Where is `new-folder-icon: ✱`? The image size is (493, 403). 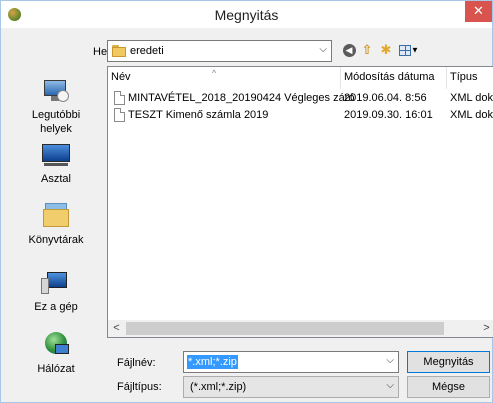
new-folder-icon: ✱ is located at coordinates (386, 50).